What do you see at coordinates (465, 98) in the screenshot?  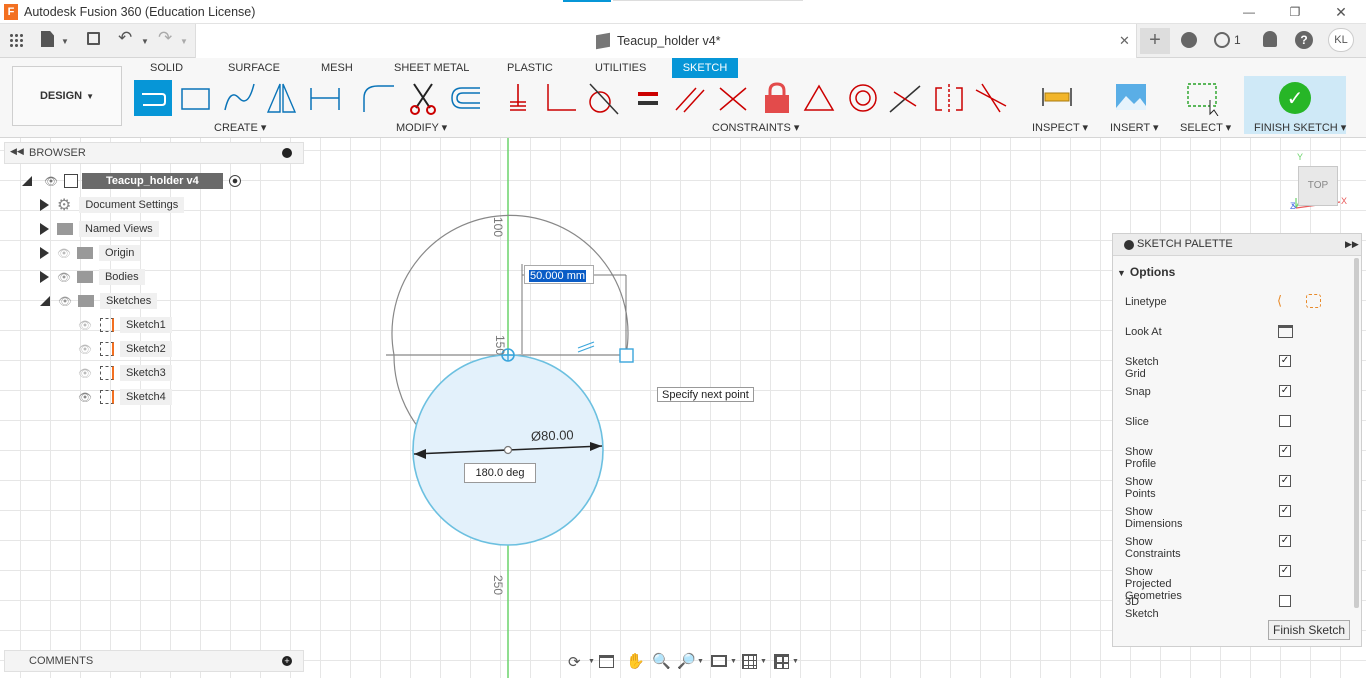 I see `offset-tool-button` at bounding box center [465, 98].